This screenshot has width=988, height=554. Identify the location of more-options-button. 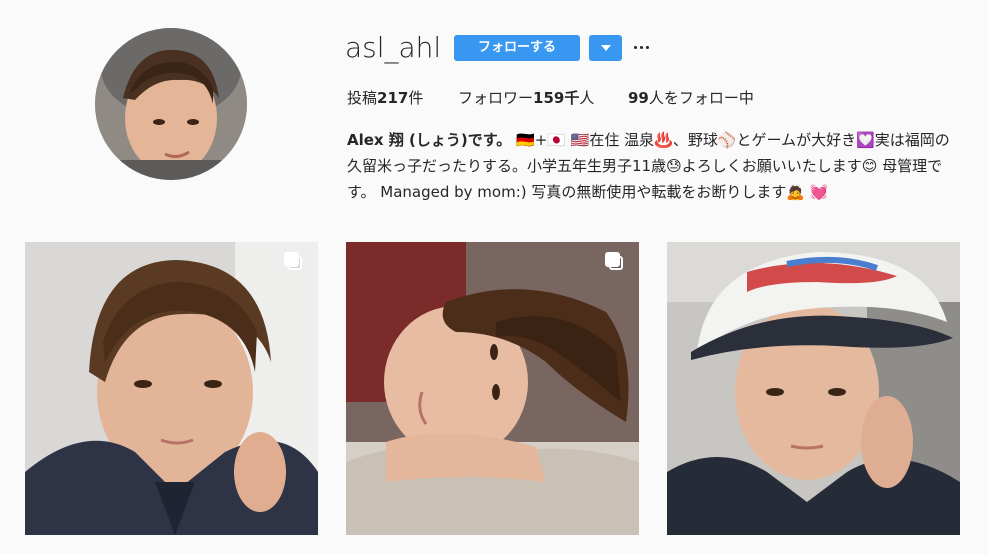
(642, 47).